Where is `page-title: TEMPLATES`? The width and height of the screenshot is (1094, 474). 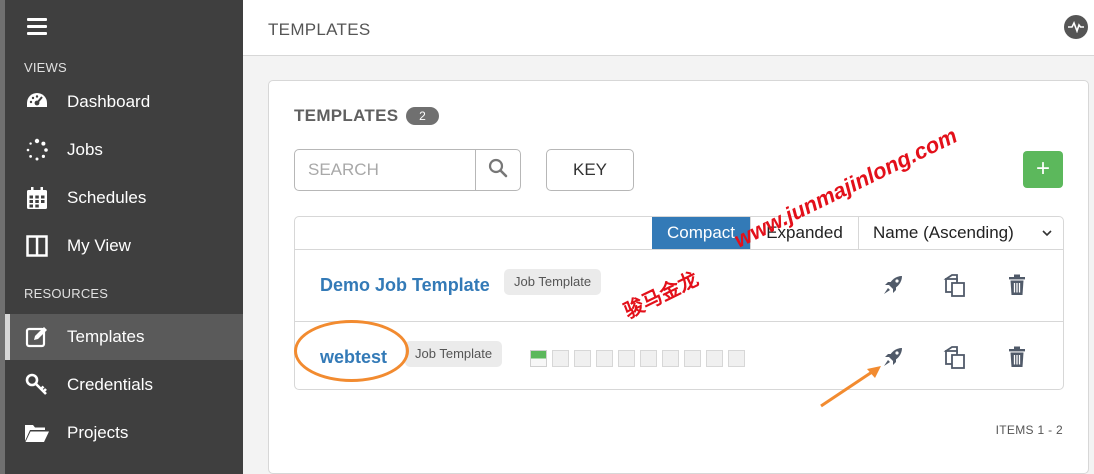 page-title: TEMPLATES is located at coordinates (319, 29).